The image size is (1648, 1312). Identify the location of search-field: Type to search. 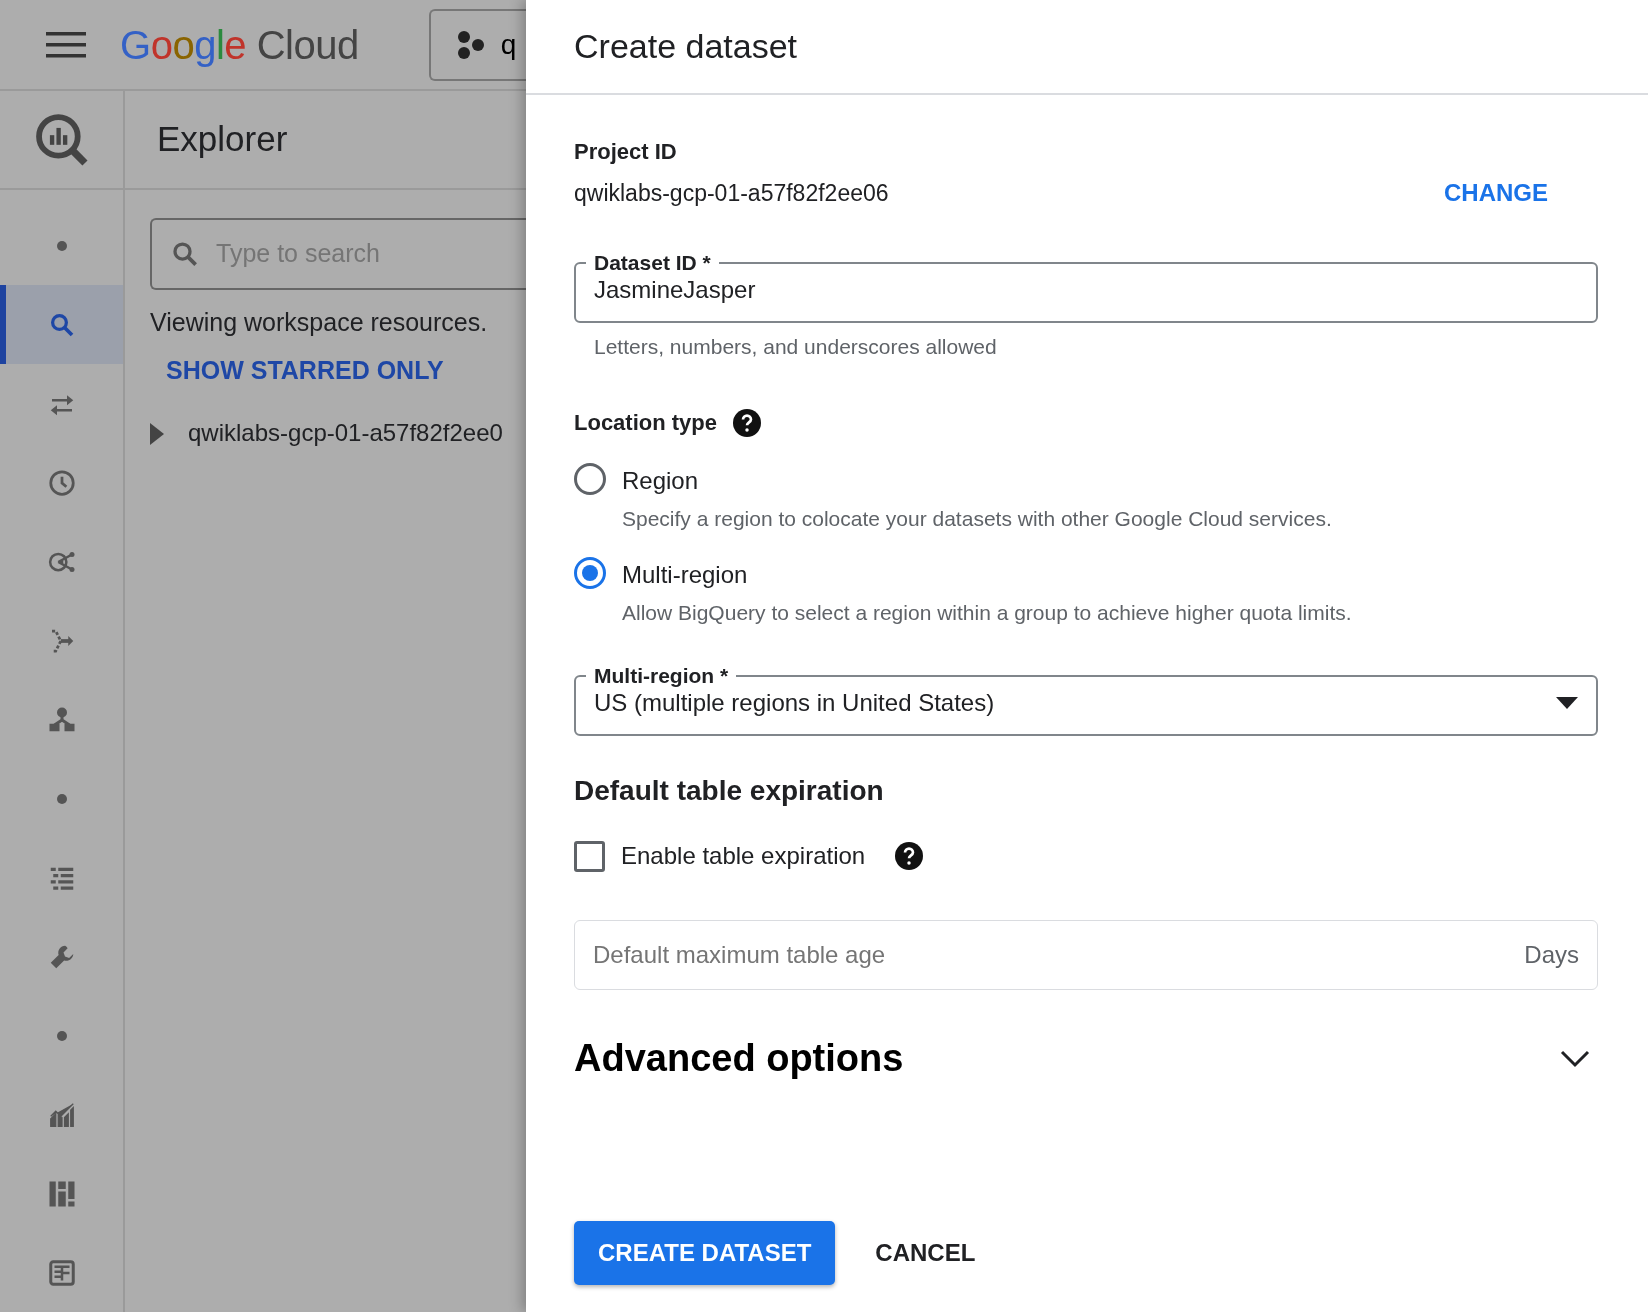
(338, 254).